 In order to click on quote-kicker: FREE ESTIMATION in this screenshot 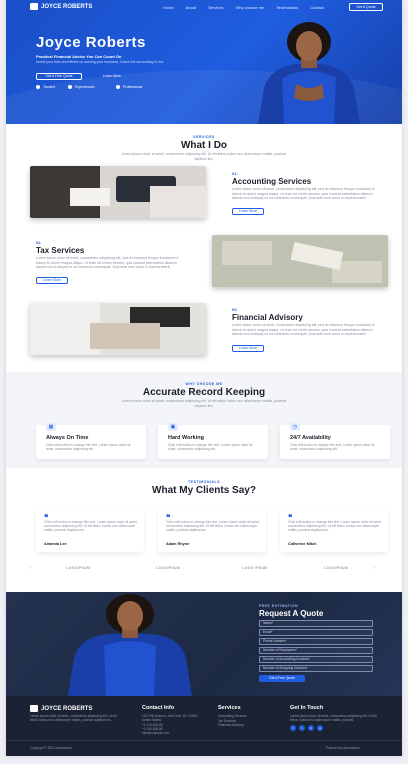, I will do `click(279, 606)`.